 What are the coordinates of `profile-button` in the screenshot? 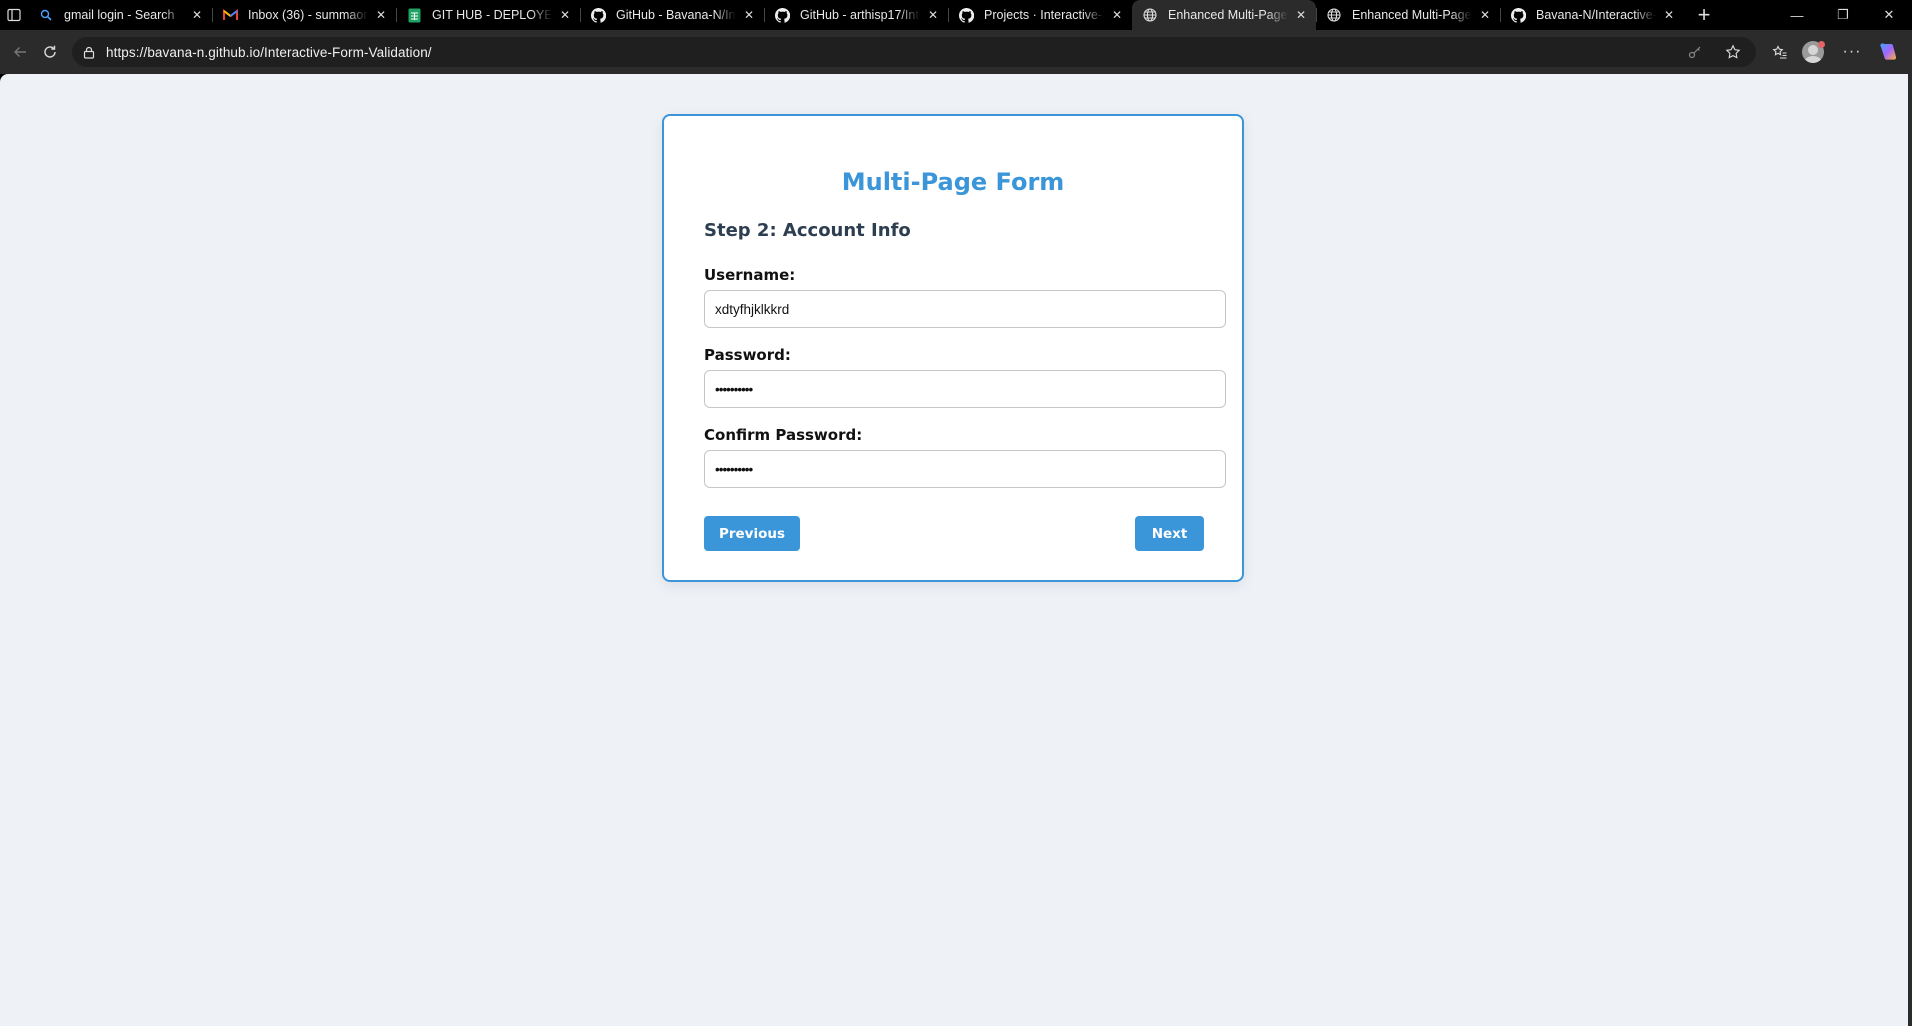 It's located at (1816, 52).